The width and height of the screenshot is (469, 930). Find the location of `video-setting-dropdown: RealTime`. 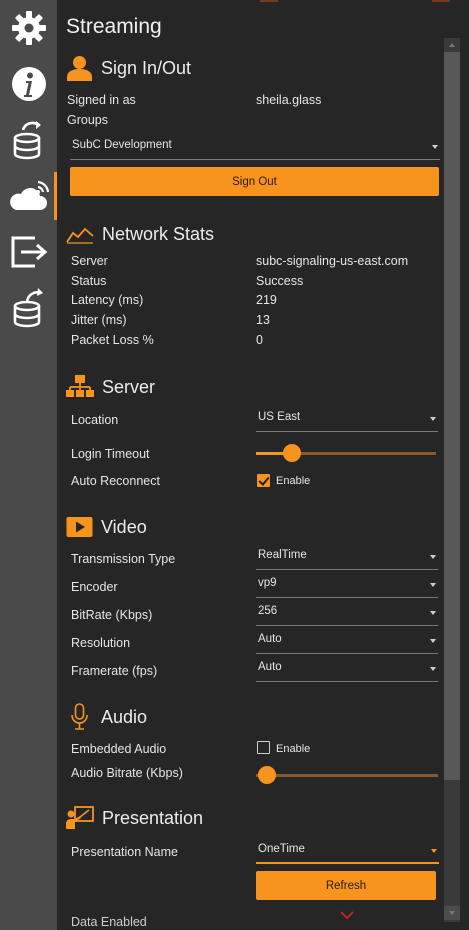

video-setting-dropdown: RealTime is located at coordinates (347, 557).